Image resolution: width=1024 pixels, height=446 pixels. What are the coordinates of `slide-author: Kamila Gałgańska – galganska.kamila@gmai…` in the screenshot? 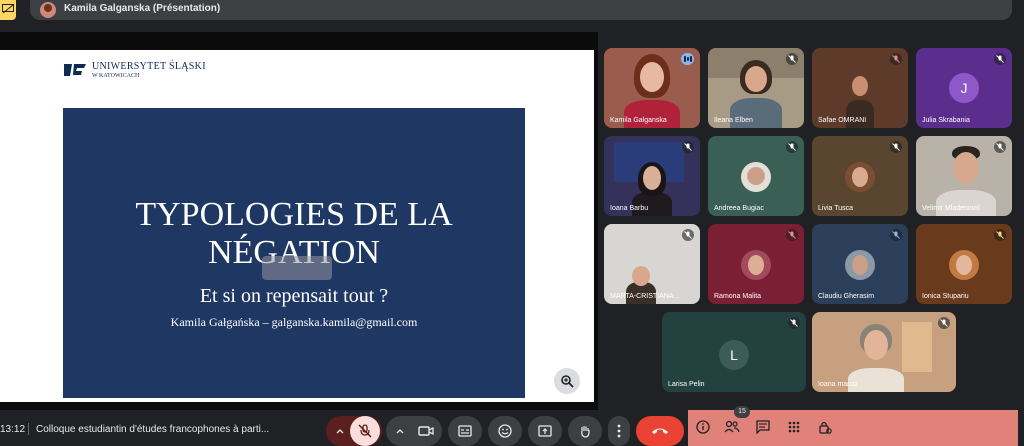 It's located at (294, 322).